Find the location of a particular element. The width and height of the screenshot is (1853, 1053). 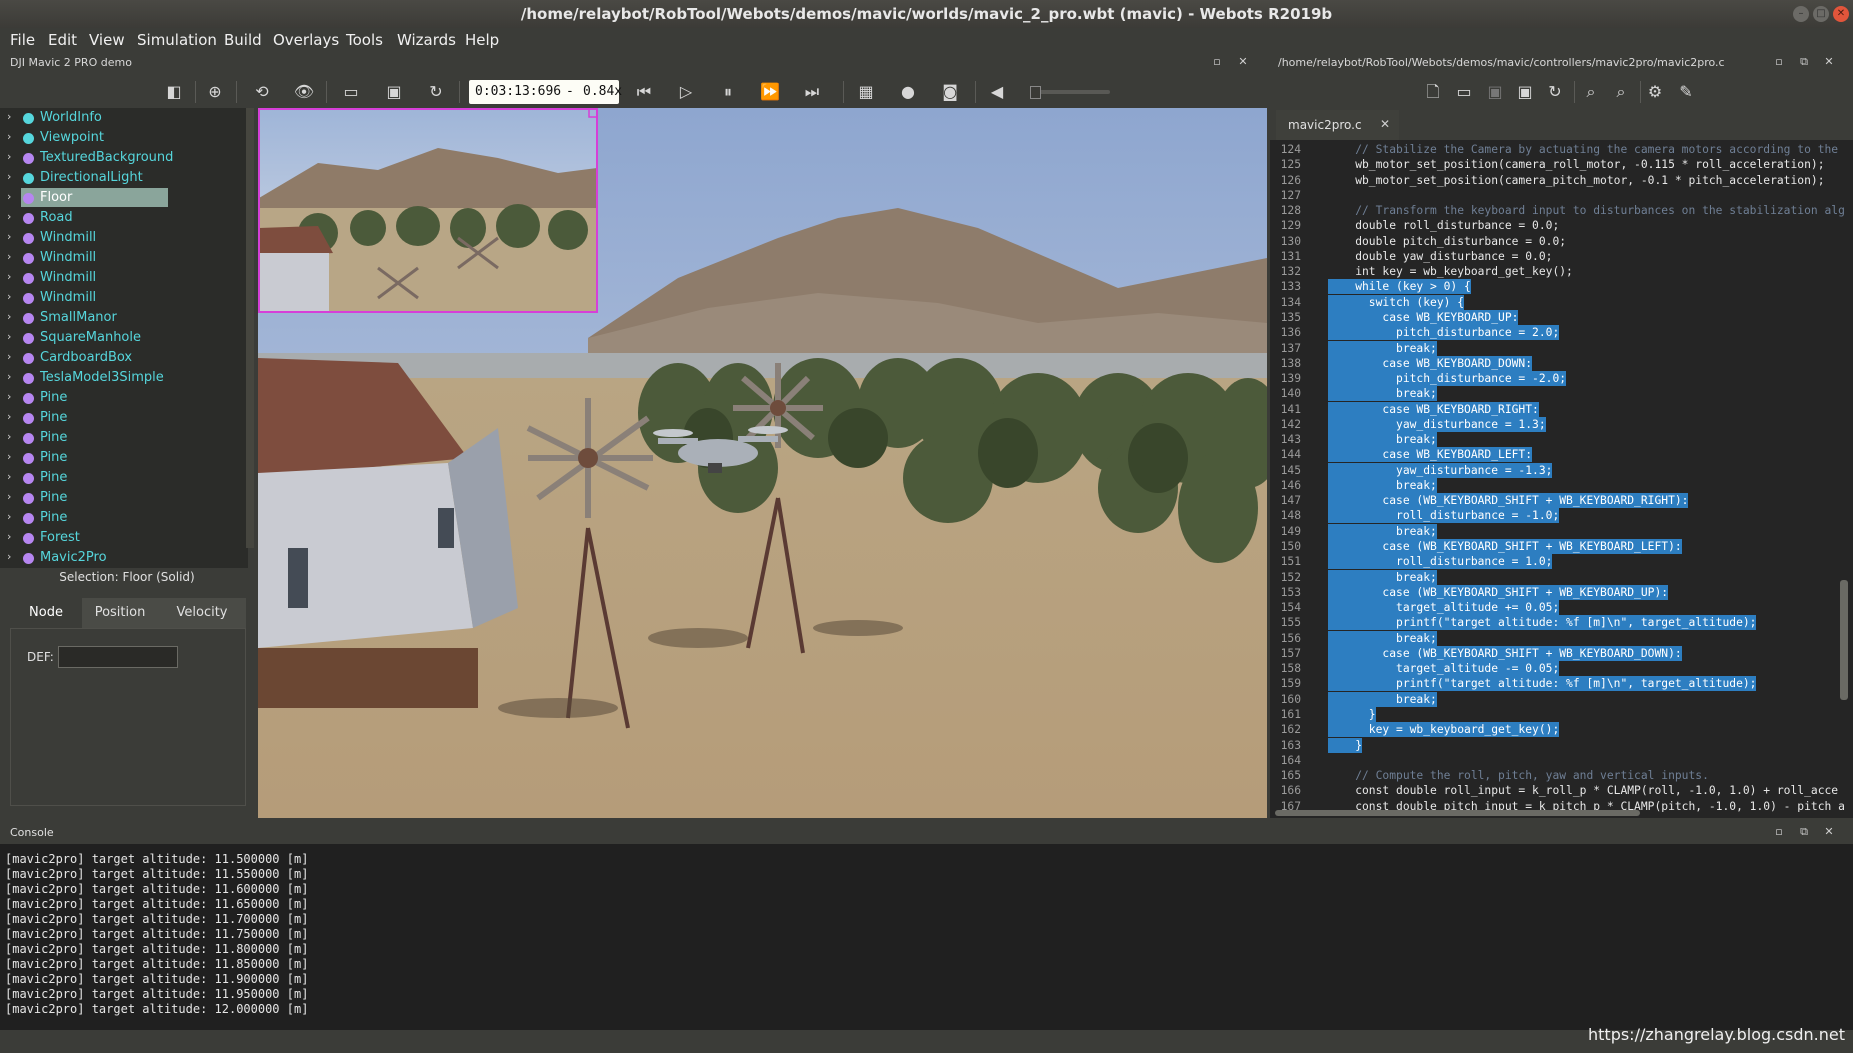

code-line: 144 case WB_KEYBOARD_LEFT: is located at coordinates (1561, 455).